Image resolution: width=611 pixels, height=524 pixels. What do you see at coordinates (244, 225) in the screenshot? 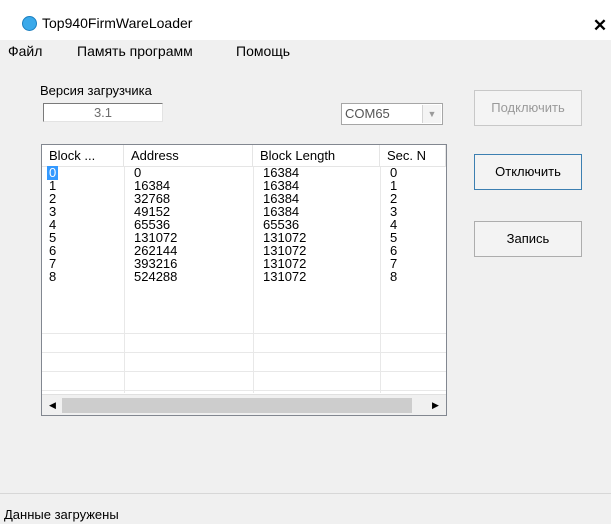
I see `table-row: 4 65536 65536 4` at bounding box center [244, 225].